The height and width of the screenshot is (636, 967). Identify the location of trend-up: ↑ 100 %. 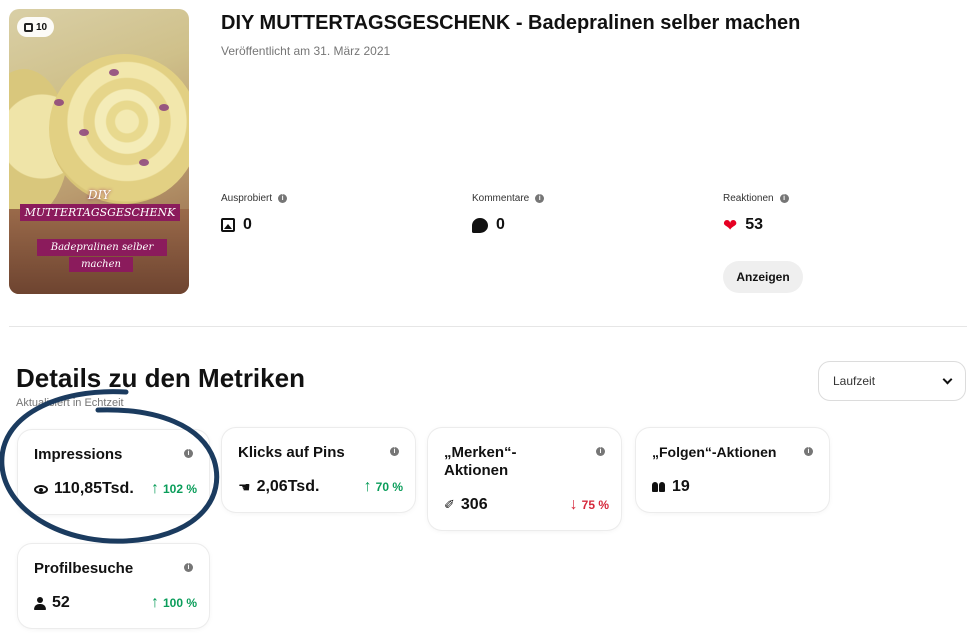
(174, 603).